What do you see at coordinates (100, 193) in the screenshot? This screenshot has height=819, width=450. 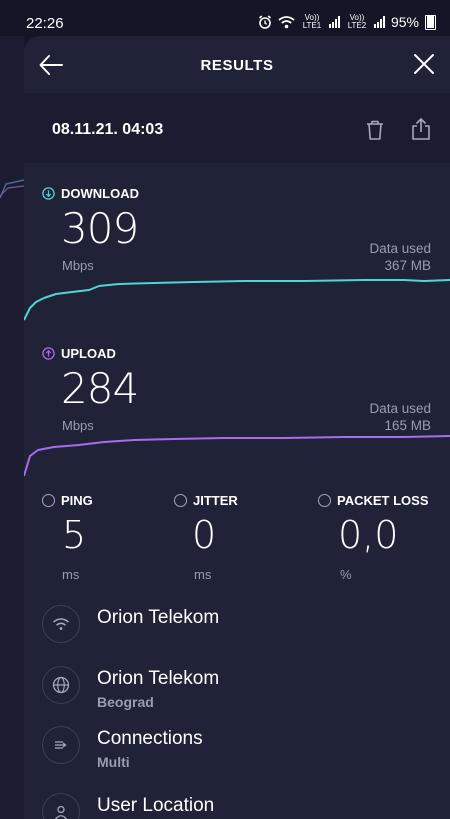 I see `download-label: DOWNLOAD` at bounding box center [100, 193].